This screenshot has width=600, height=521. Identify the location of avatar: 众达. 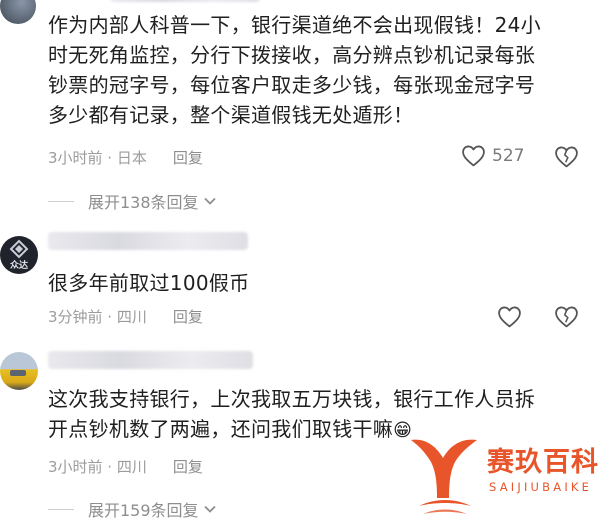
(19, 255).